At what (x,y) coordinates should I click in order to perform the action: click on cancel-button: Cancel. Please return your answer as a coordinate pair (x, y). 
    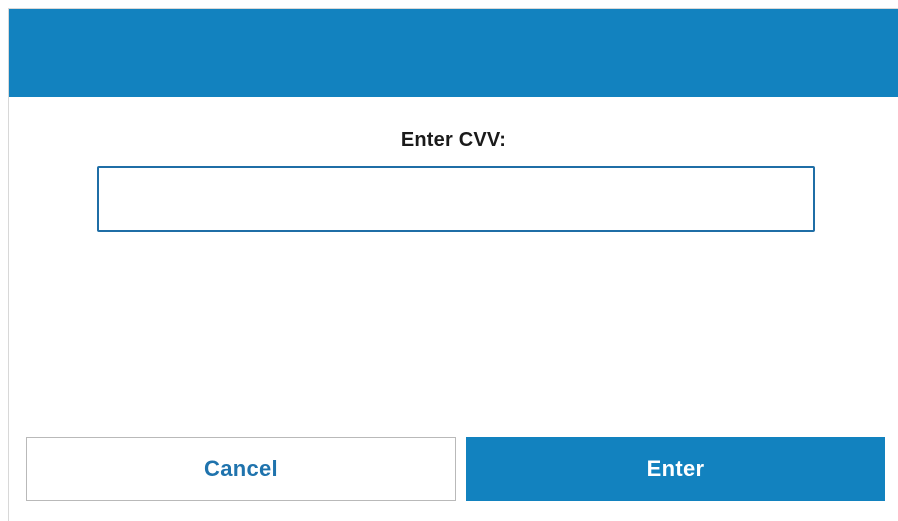
    Looking at the image, I should click on (241, 469).